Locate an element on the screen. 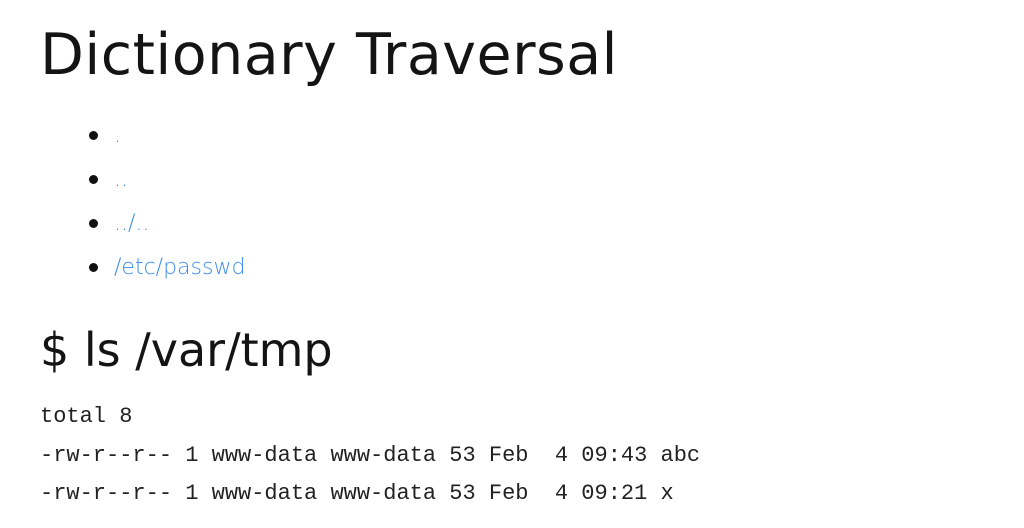  link-current-dir: . is located at coordinates (117, 135).